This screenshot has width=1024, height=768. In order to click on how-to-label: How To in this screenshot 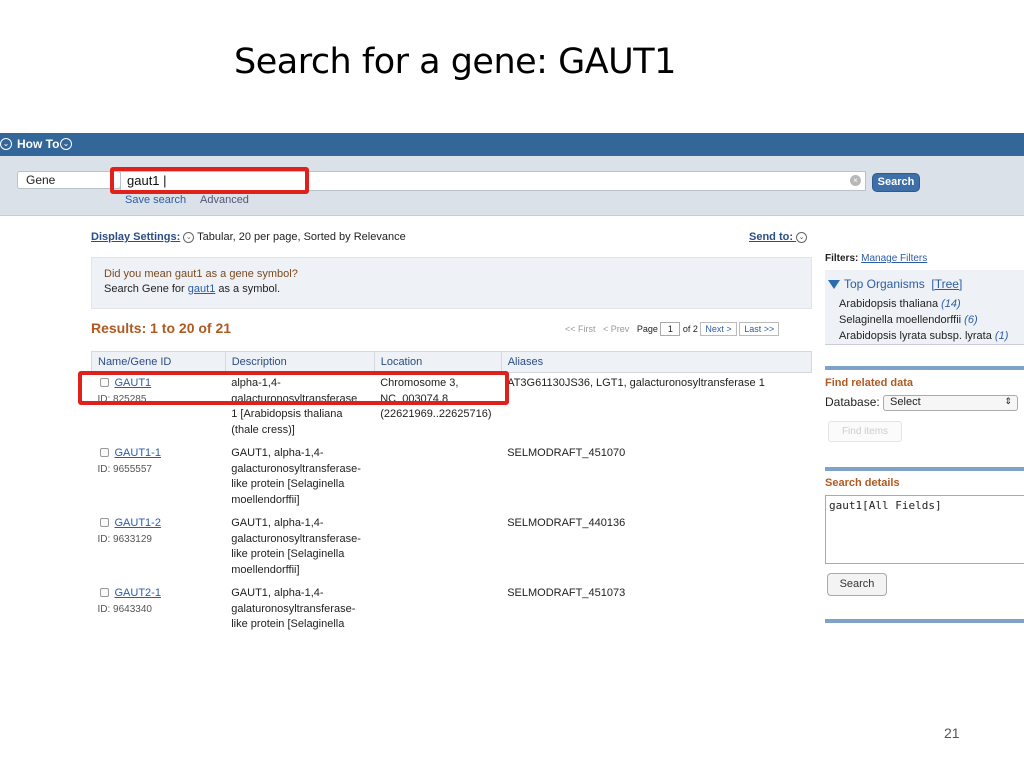, I will do `click(38, 144)`.